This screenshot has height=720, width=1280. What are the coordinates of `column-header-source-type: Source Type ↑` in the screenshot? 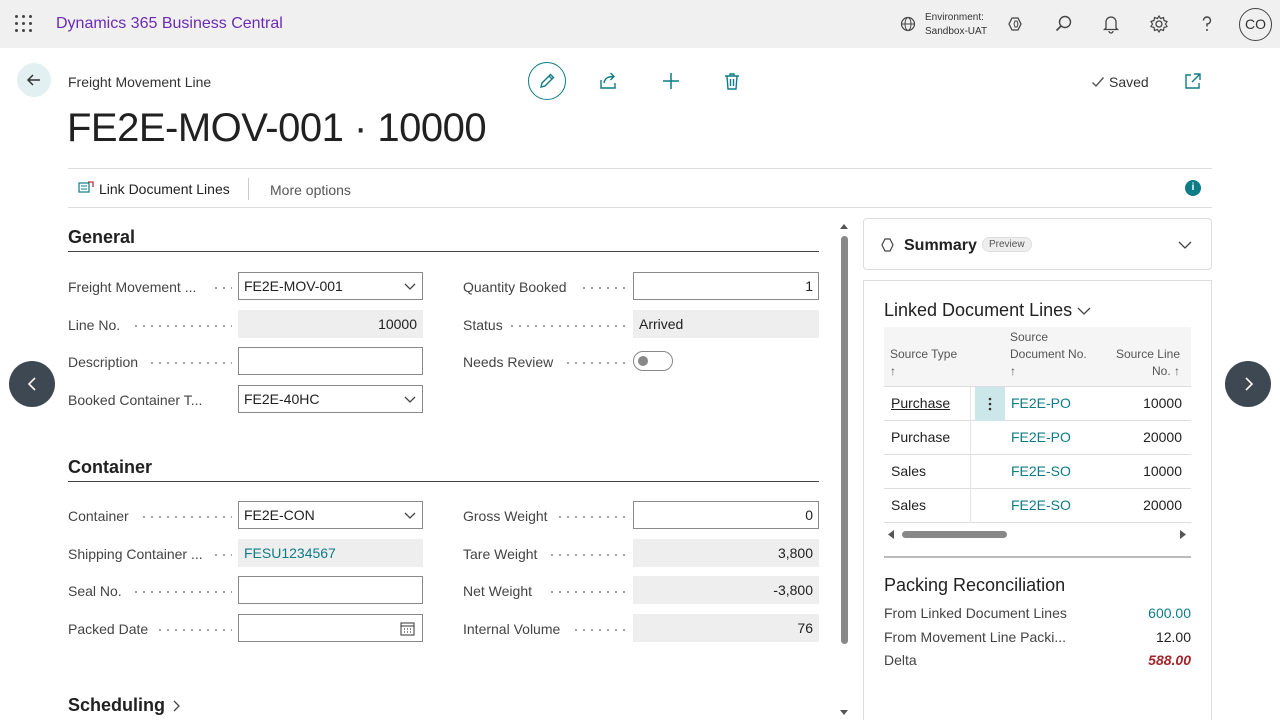 It's located at (923, 363).